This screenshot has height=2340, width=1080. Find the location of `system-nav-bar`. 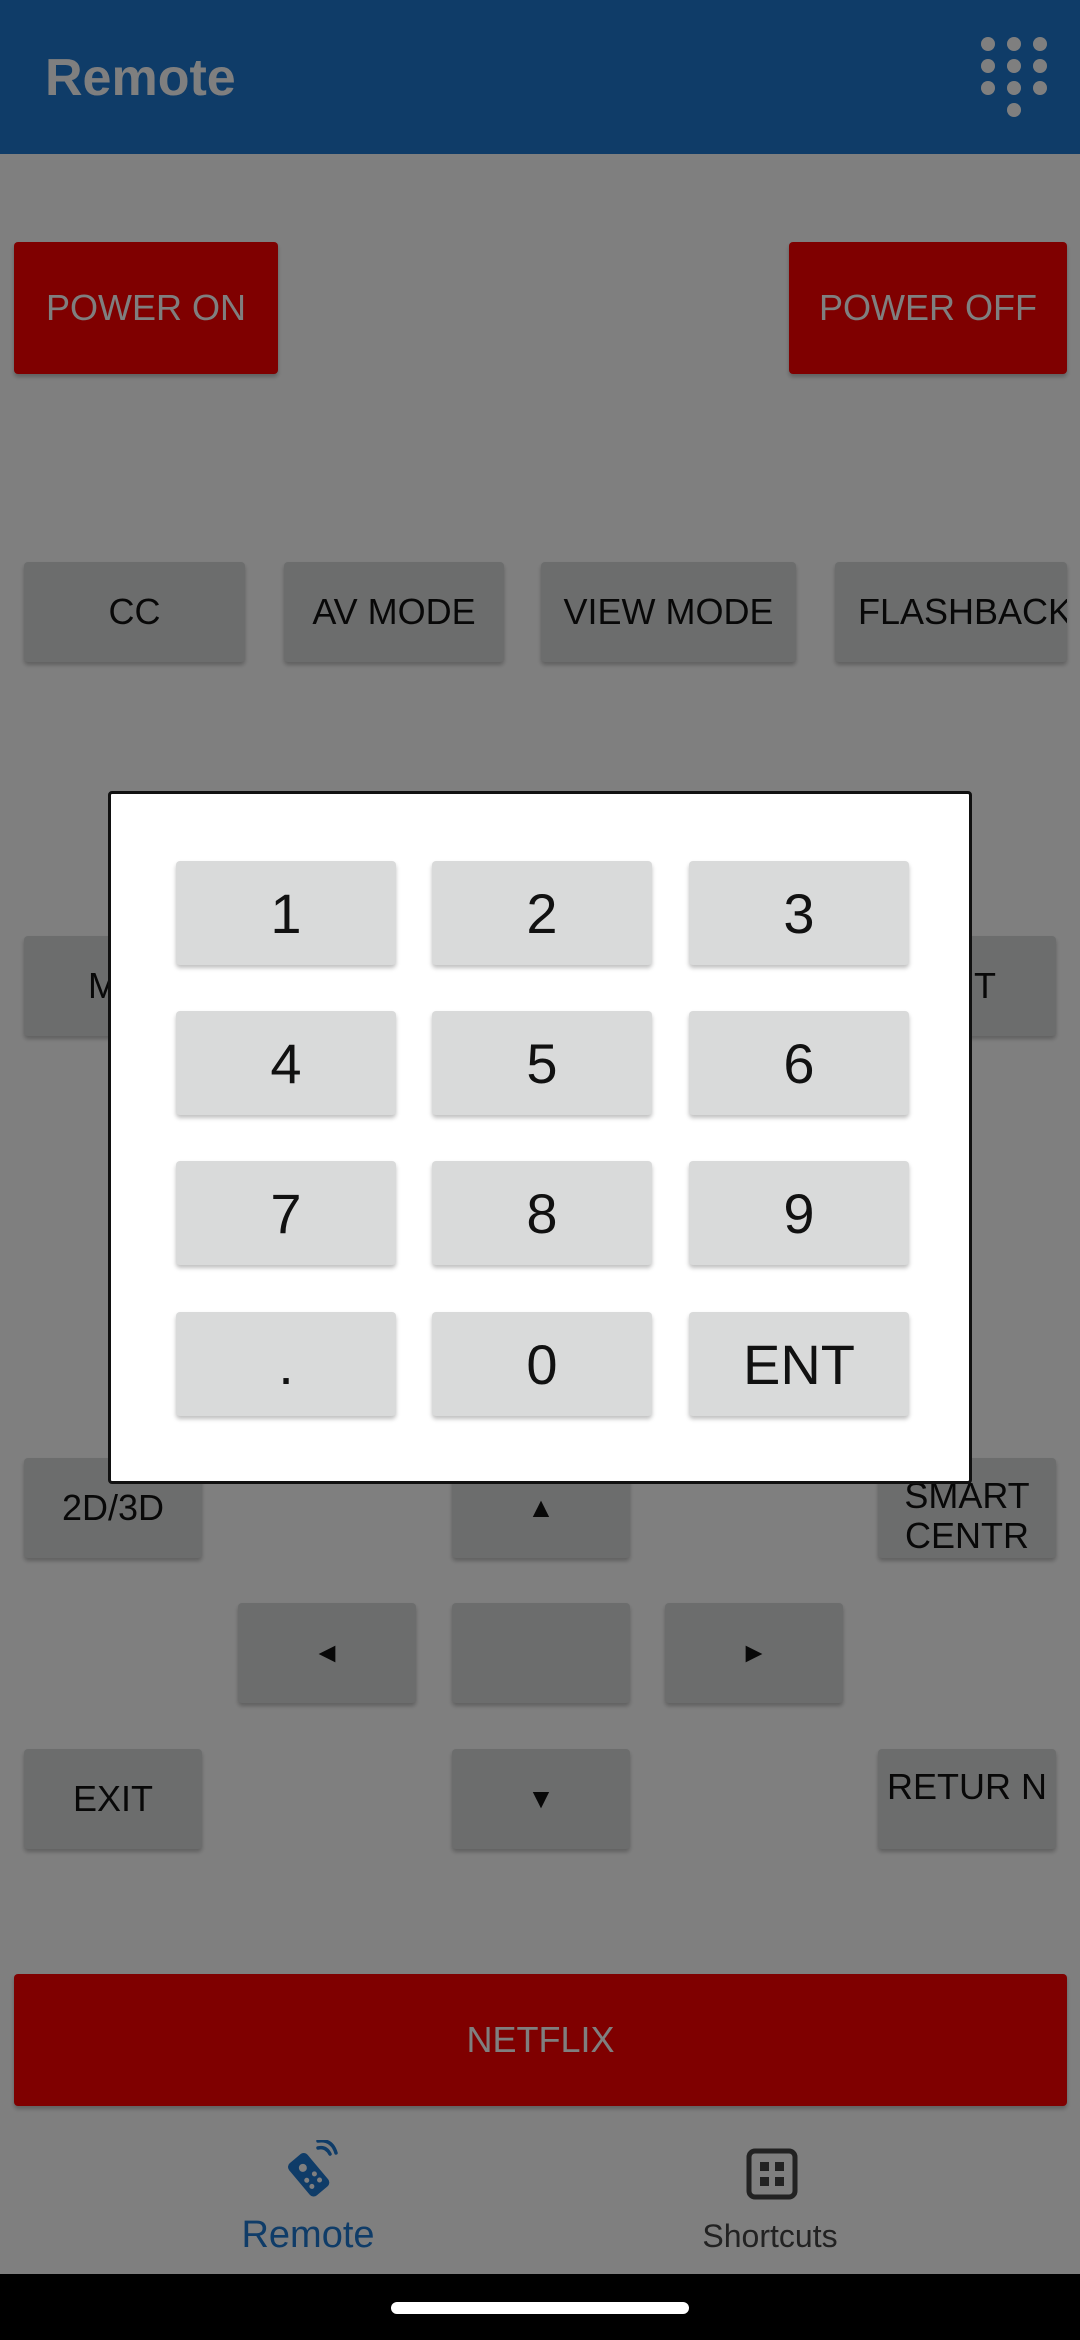

system-nav-bar is located at coordinates (540, 2307).